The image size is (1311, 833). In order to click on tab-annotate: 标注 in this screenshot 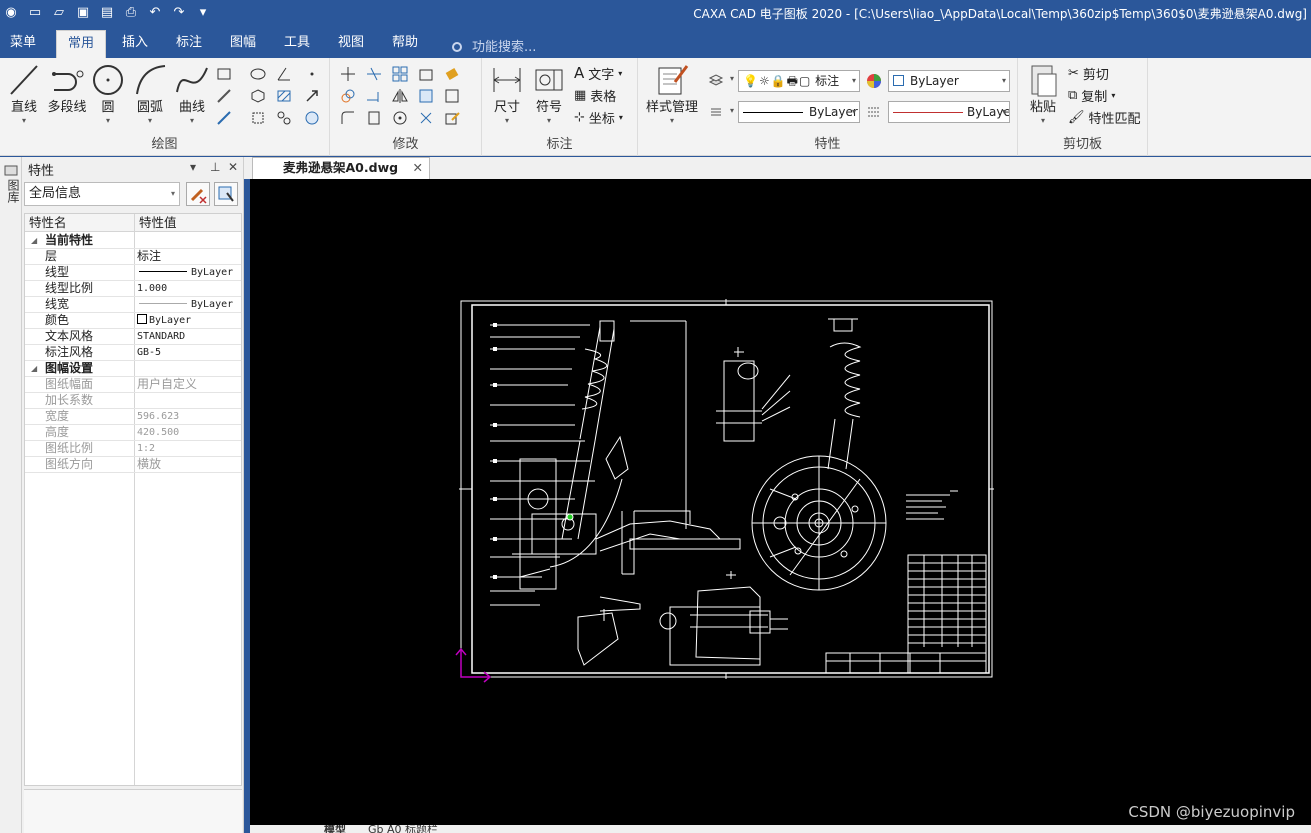, I will do `click(189, 44)`.